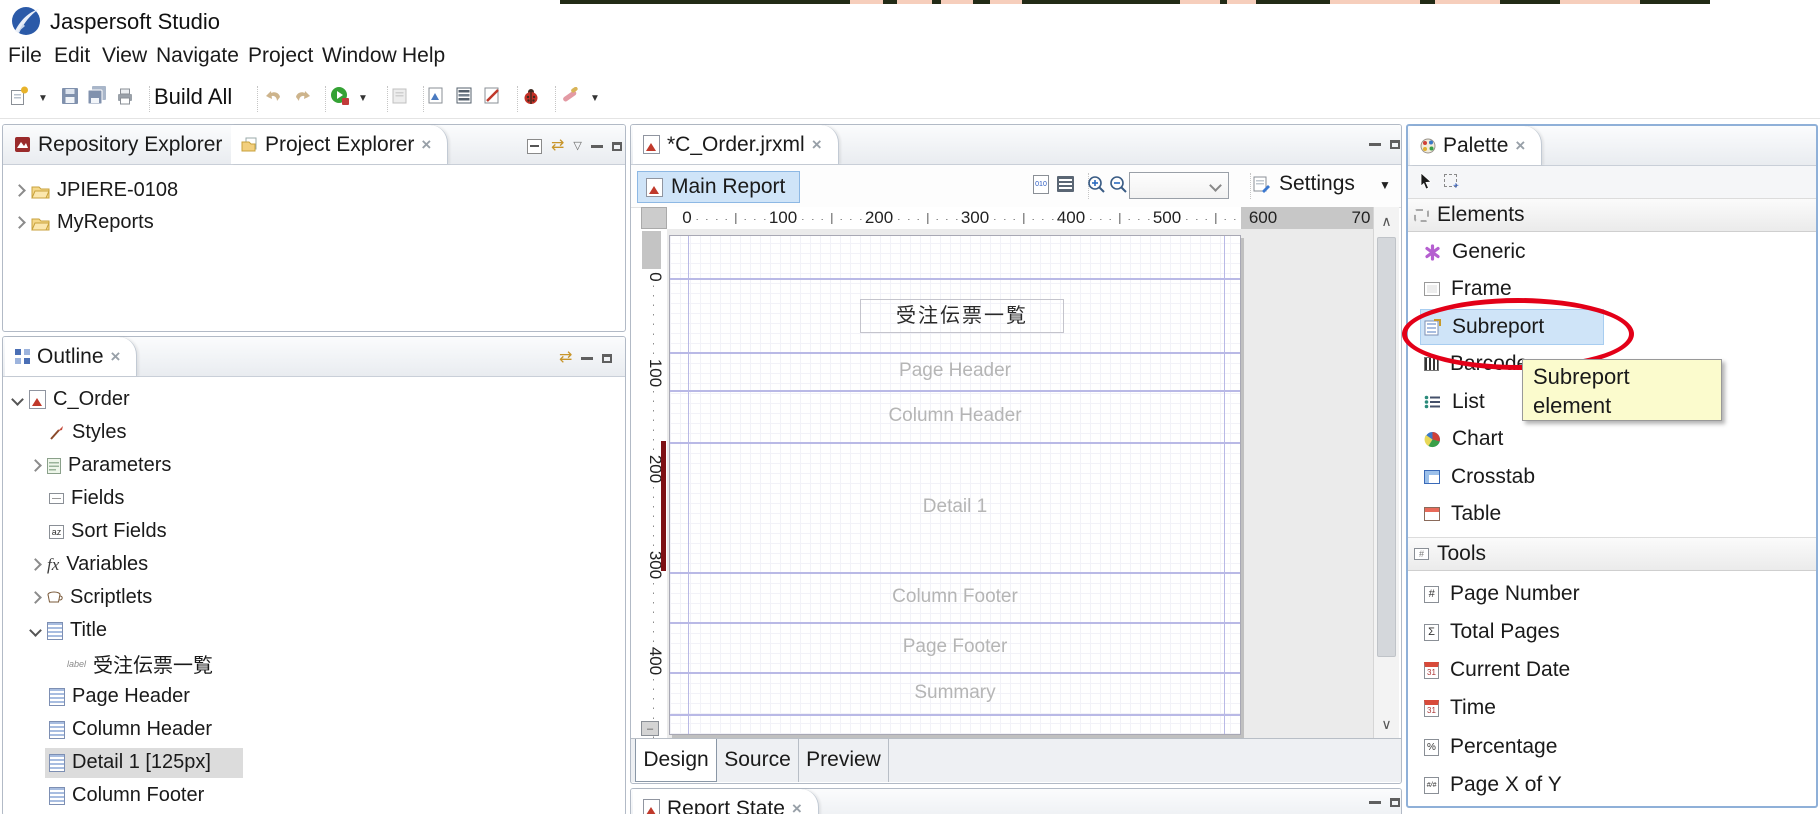 The image size is (1820, 814). I want to click on save-button, so click(70, 96).